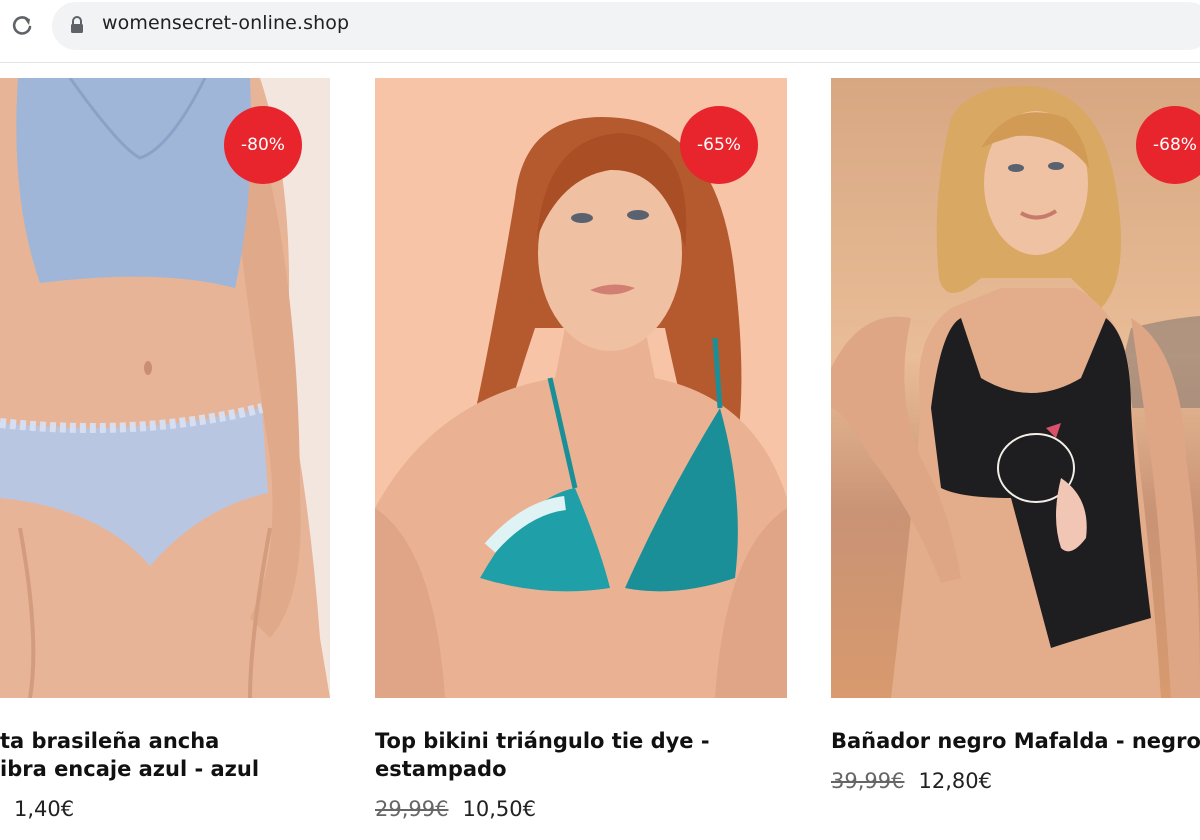 The height and width of the screenshot is (840, 1200). Describe the element at coordinates (542, 769) in the screenshot. I see `product-title-line: estampado` at that location.